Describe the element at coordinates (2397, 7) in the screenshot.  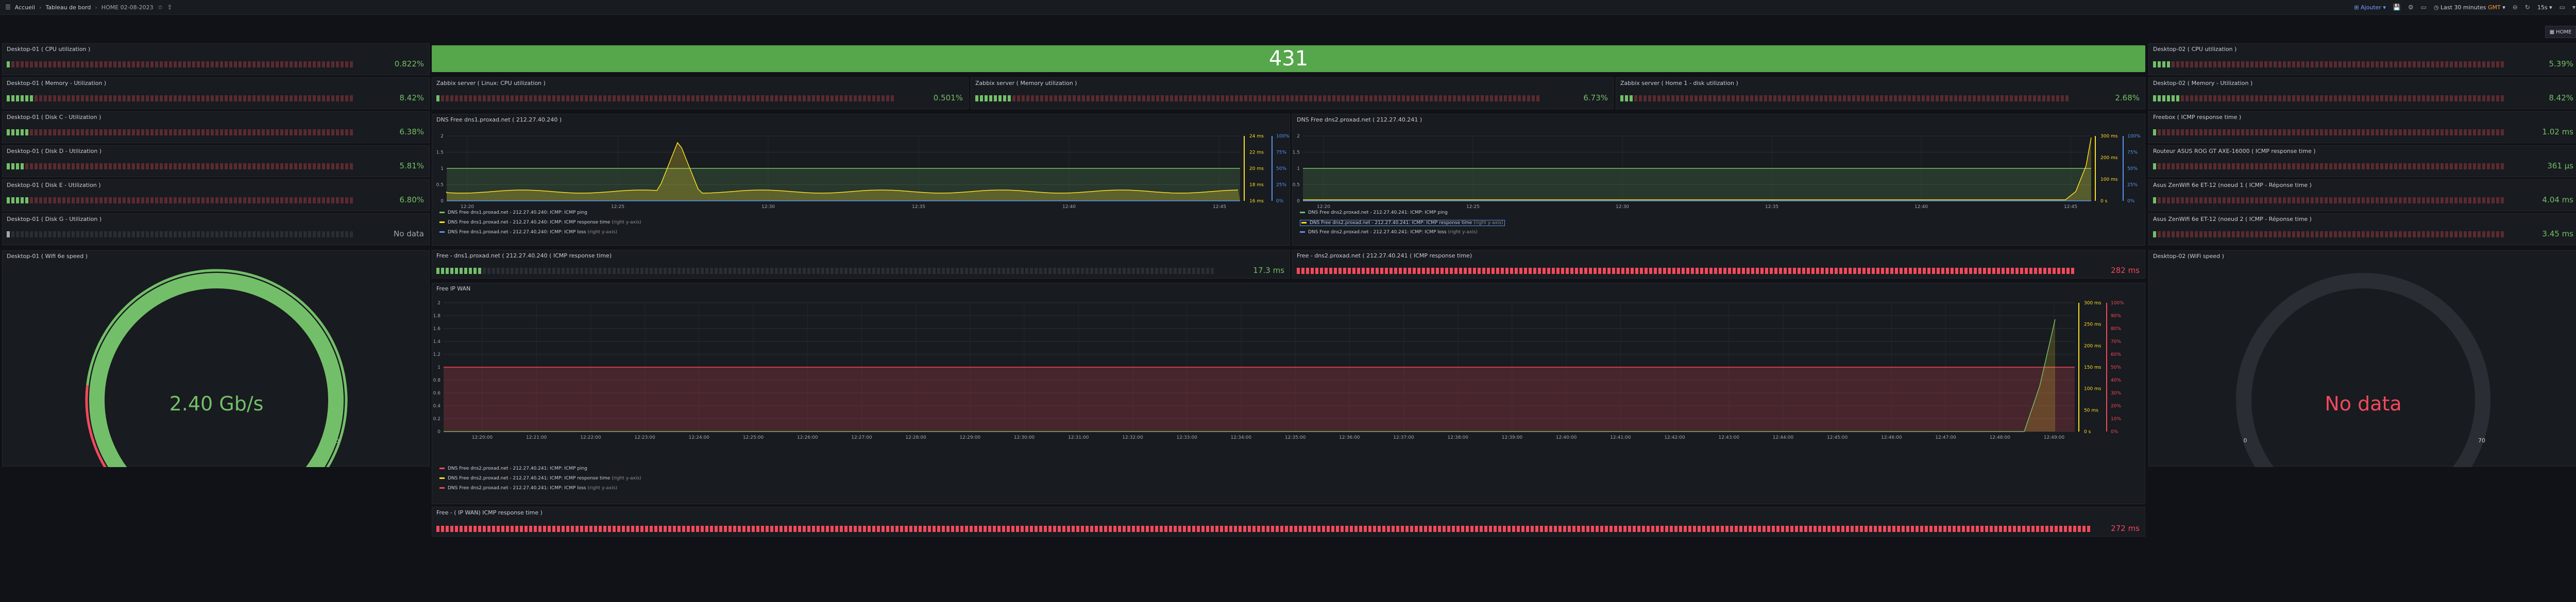
I see `save-icon: 💾` at that location.